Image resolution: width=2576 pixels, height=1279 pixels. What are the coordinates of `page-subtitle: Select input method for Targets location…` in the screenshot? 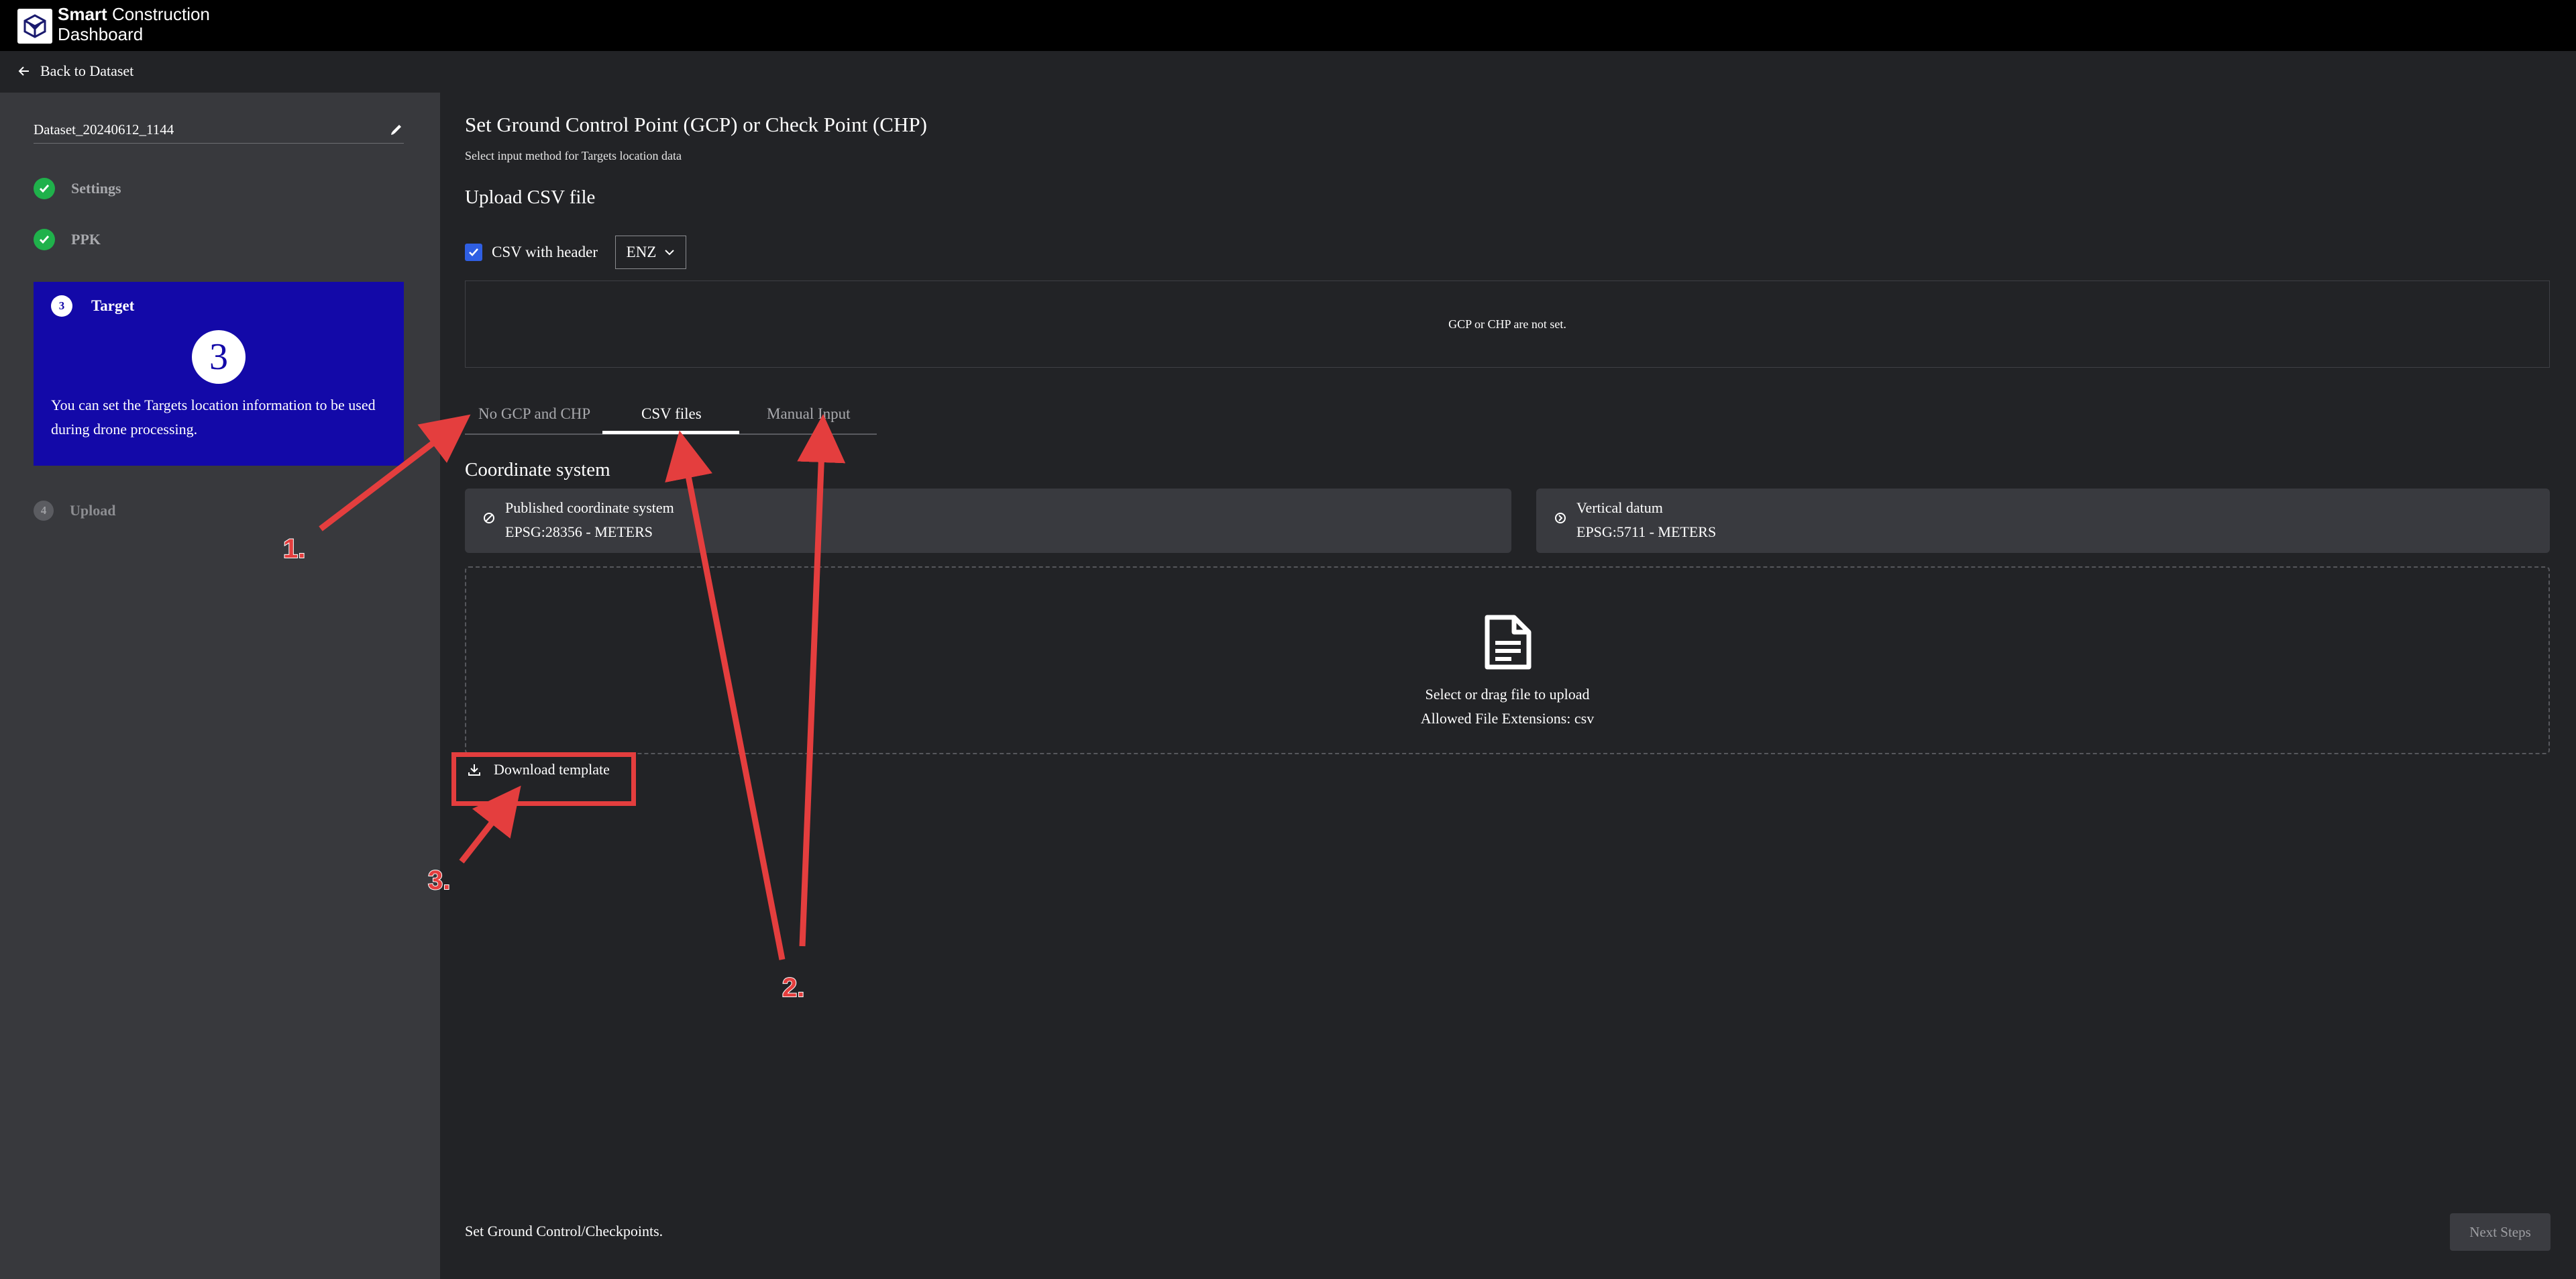 It's located at (573, 155).